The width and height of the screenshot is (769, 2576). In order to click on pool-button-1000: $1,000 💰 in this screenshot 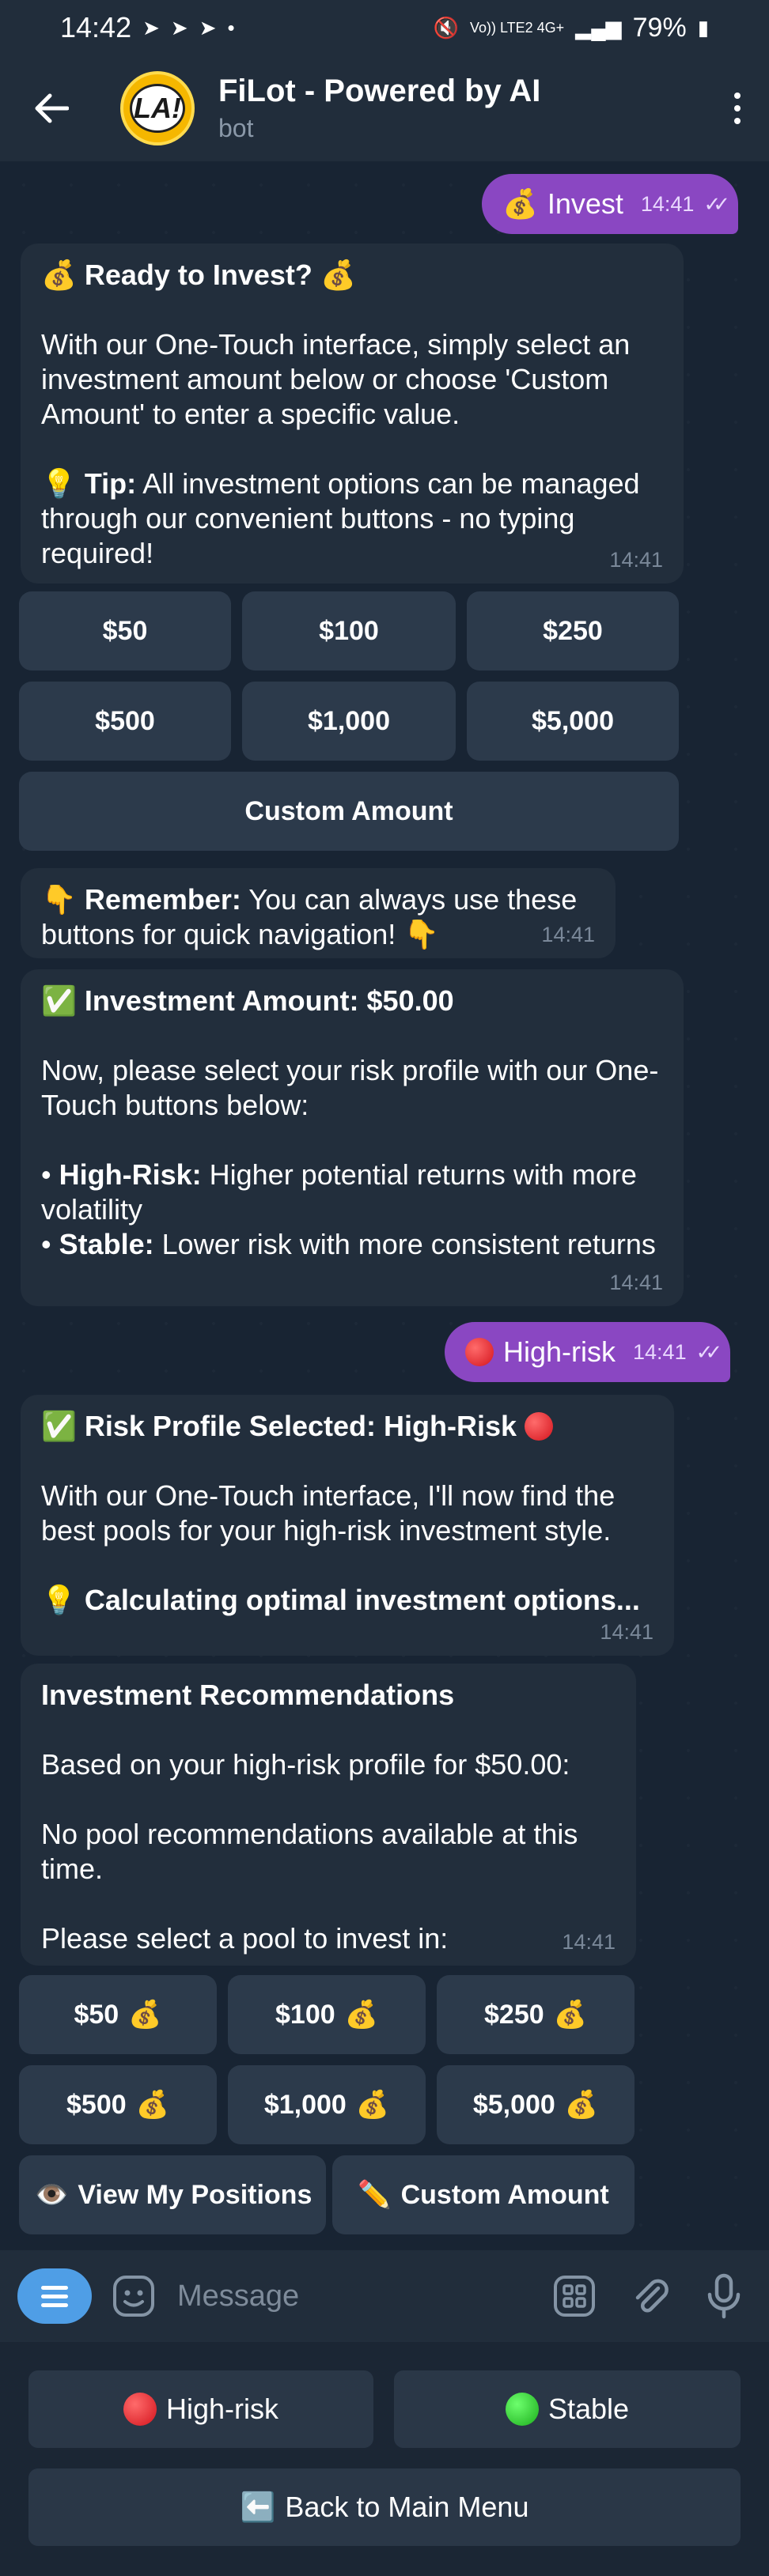, I will do `click(327, 2104)`.